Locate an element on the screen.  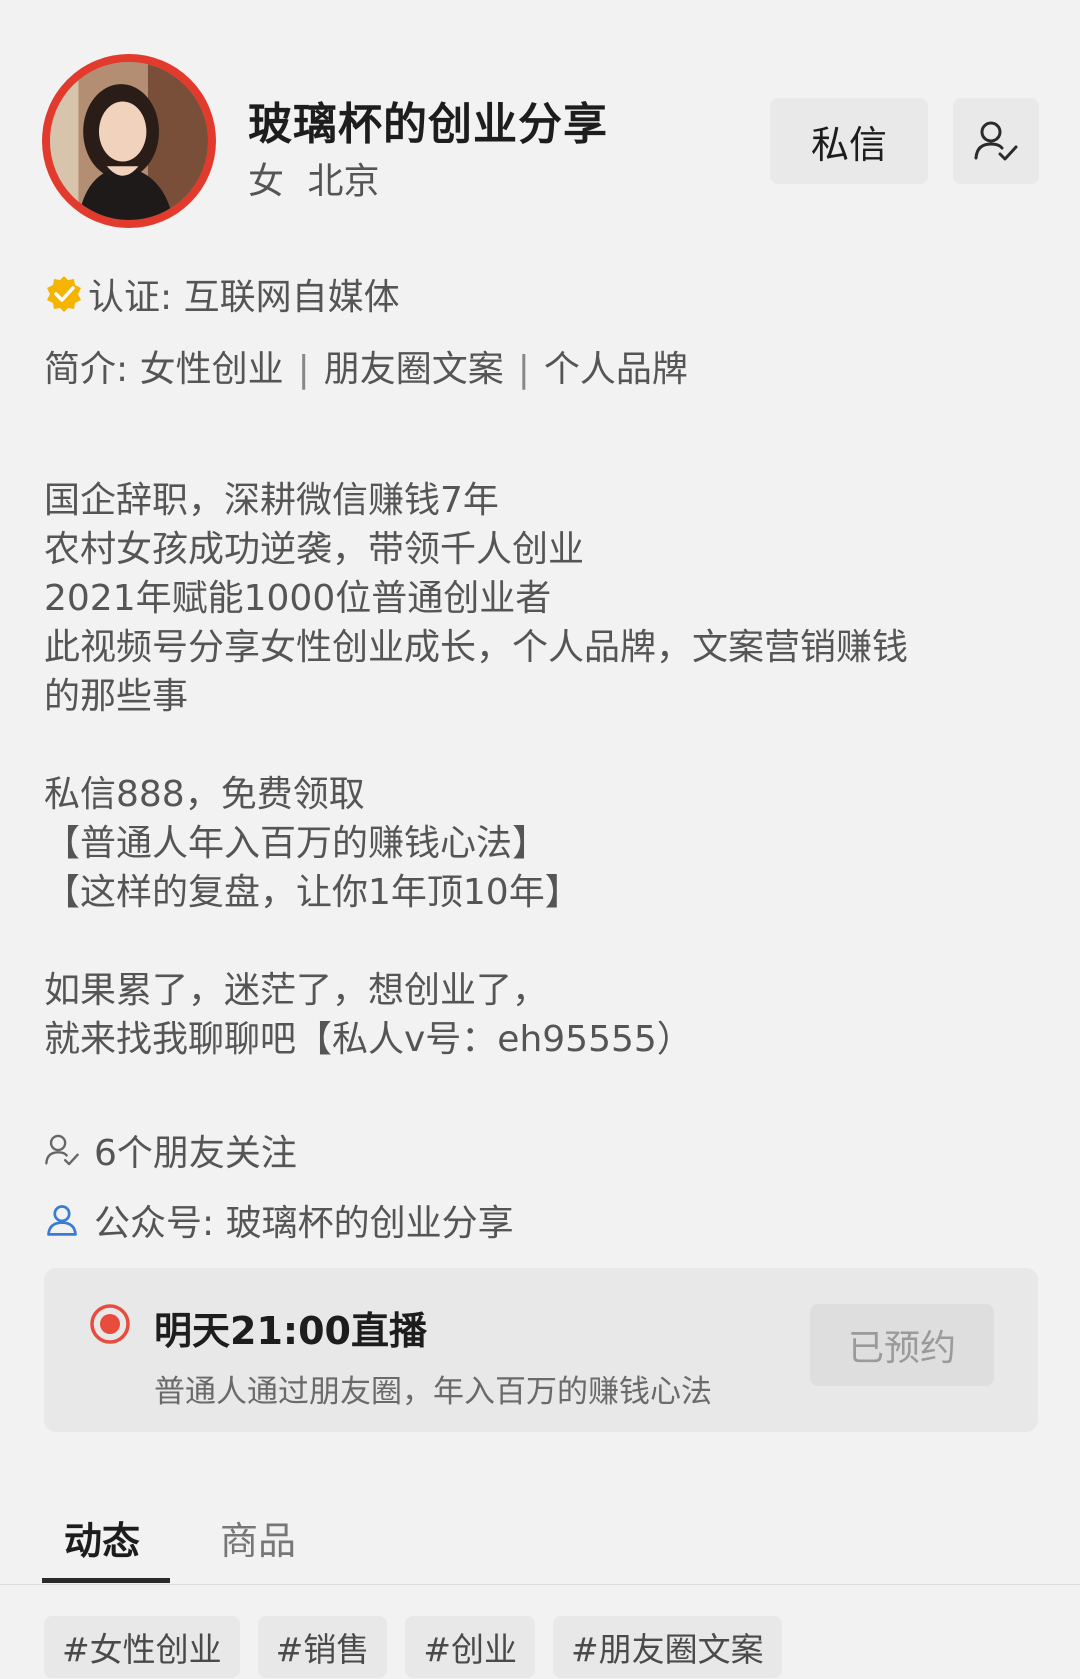
profile-city: 北京 is located at coordinates (343, 181).